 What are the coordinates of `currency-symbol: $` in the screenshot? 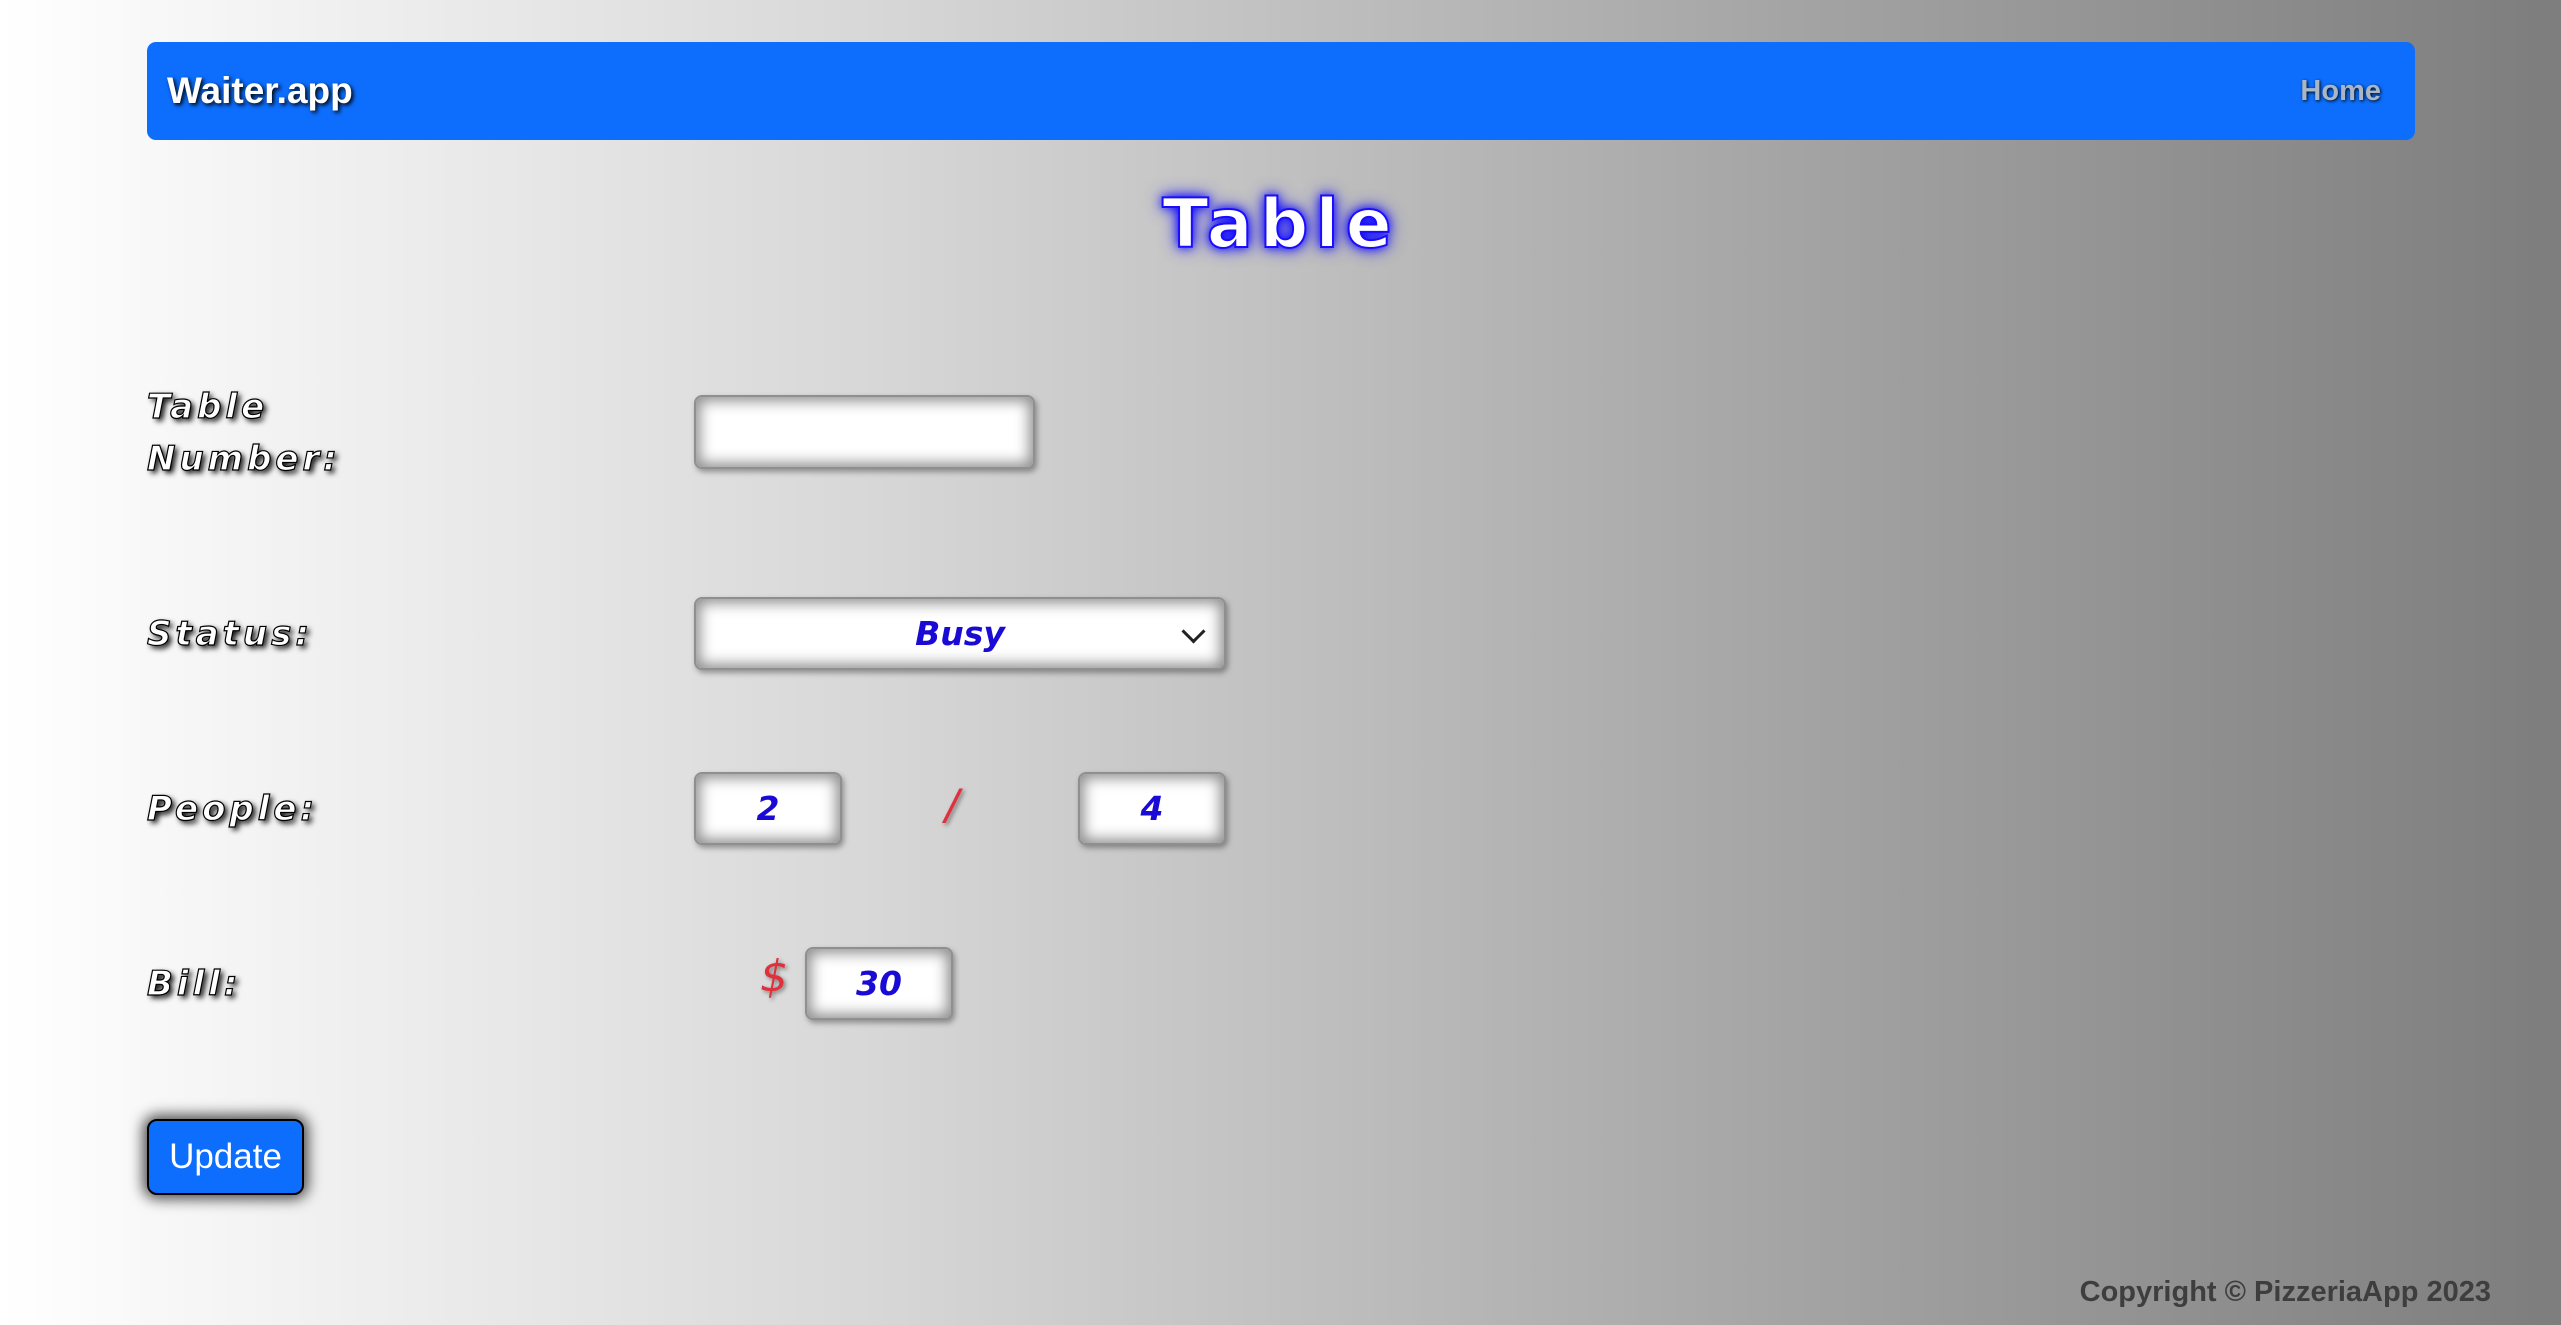 It's located at (774, 976).